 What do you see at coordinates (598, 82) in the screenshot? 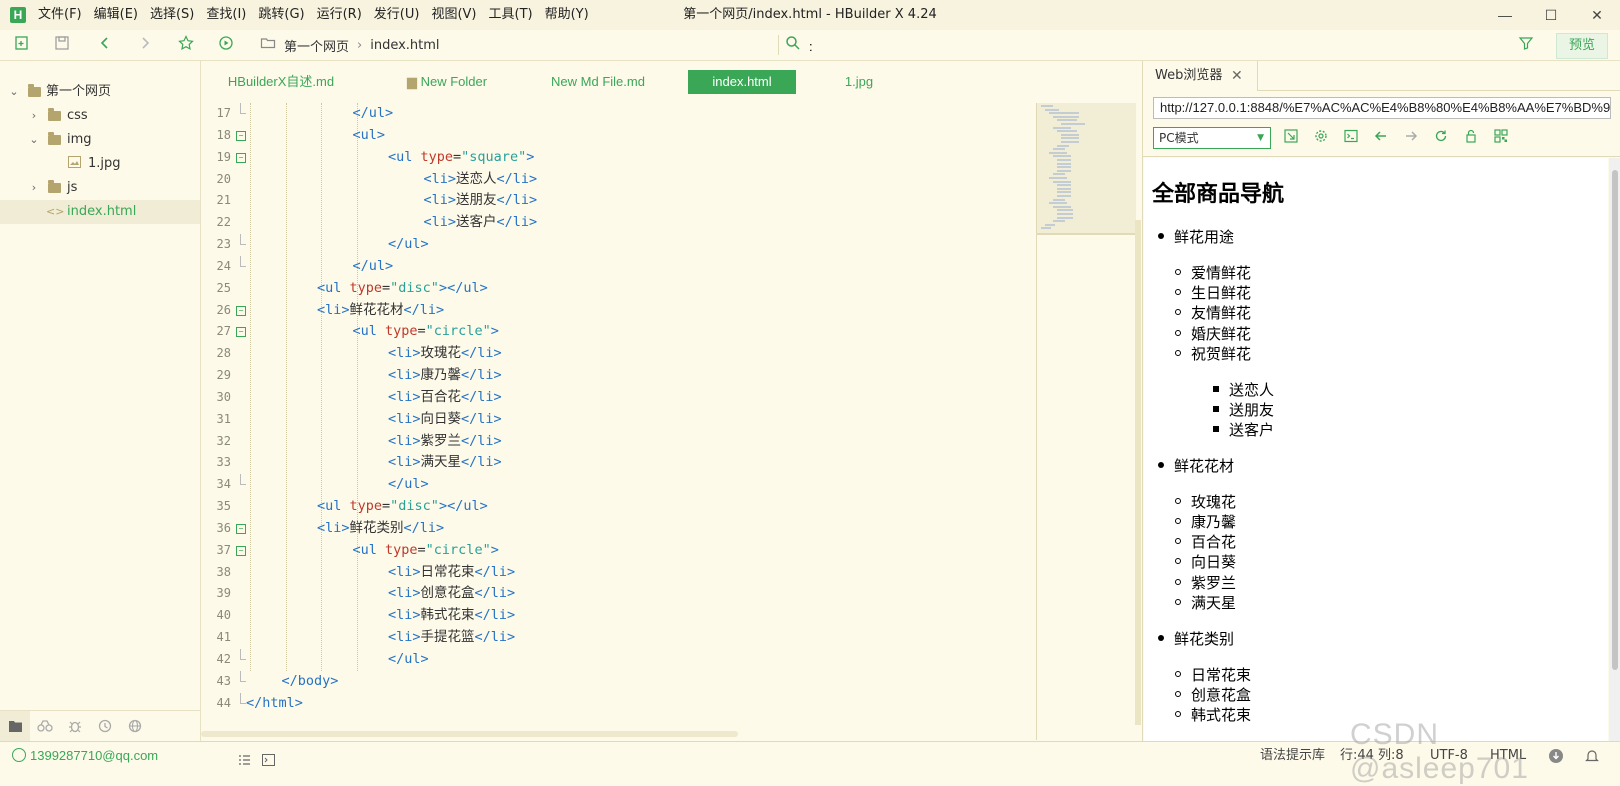
I see `tab-new-md-file: New Md File.md` at bounding box center [598, 82].